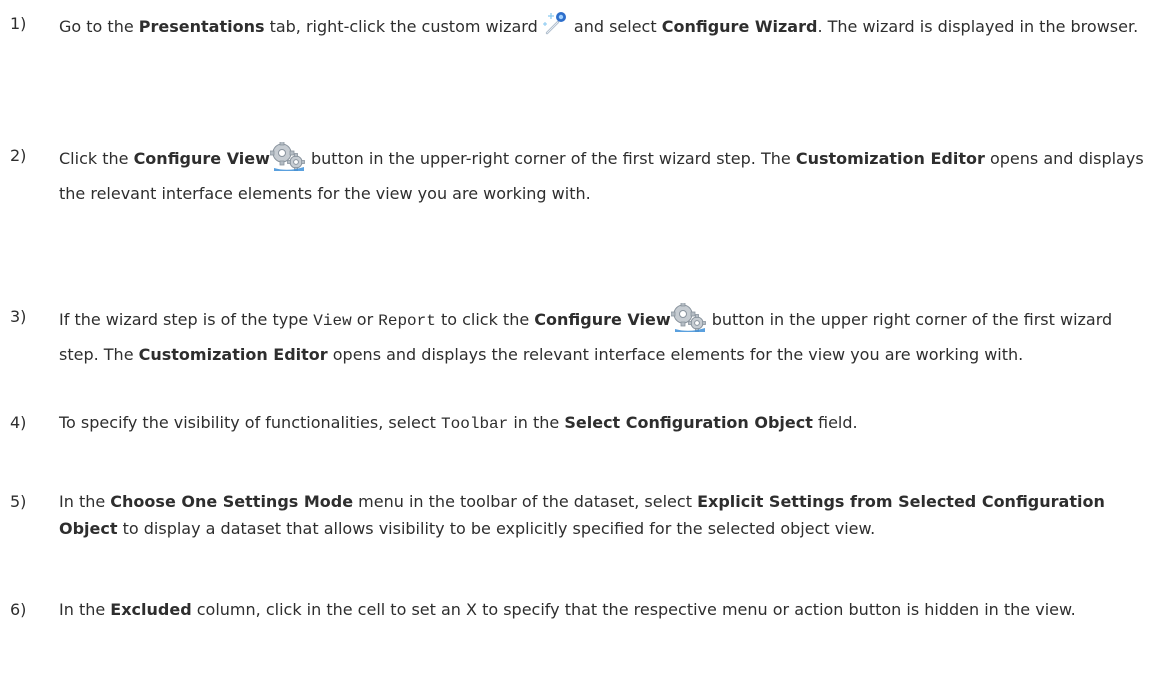 The image size is (1160, 674). What do you see at coordinates (407, 321) in the screenshot?
I see `code-term-report: Report` at bounding box center [407, 321].